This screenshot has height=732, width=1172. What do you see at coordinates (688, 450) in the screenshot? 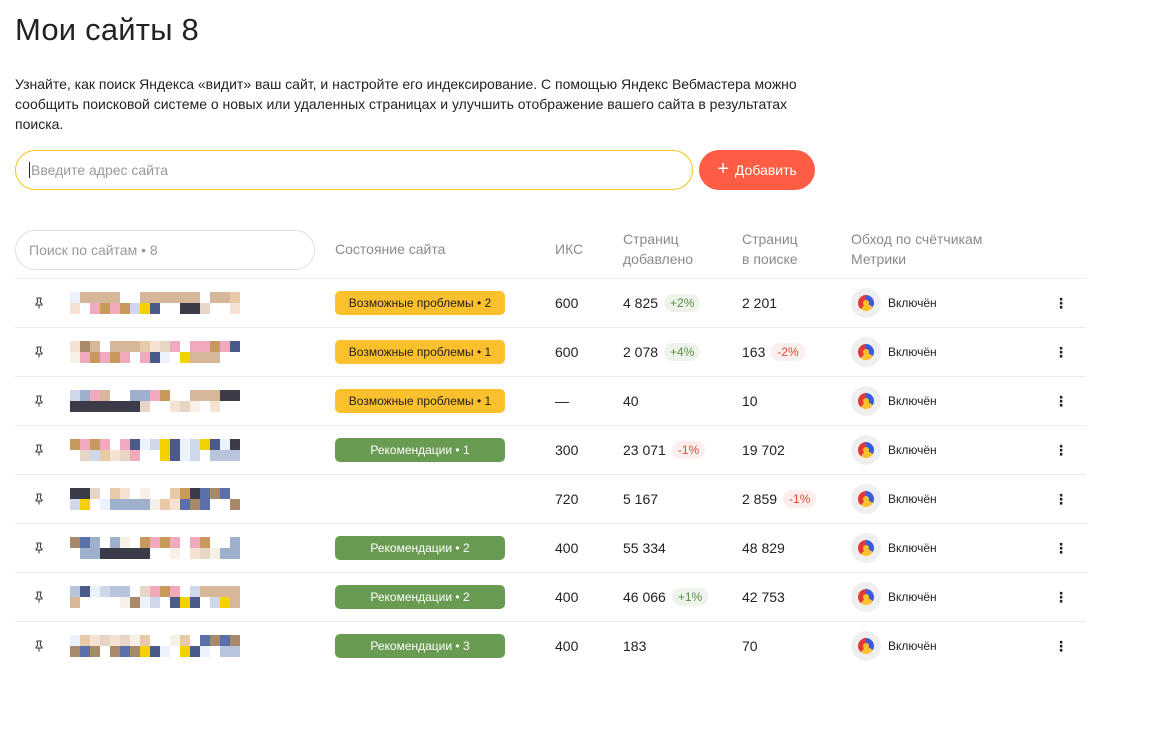
I see `pages-added-delta: -1%` at bounding box center [688, 450].